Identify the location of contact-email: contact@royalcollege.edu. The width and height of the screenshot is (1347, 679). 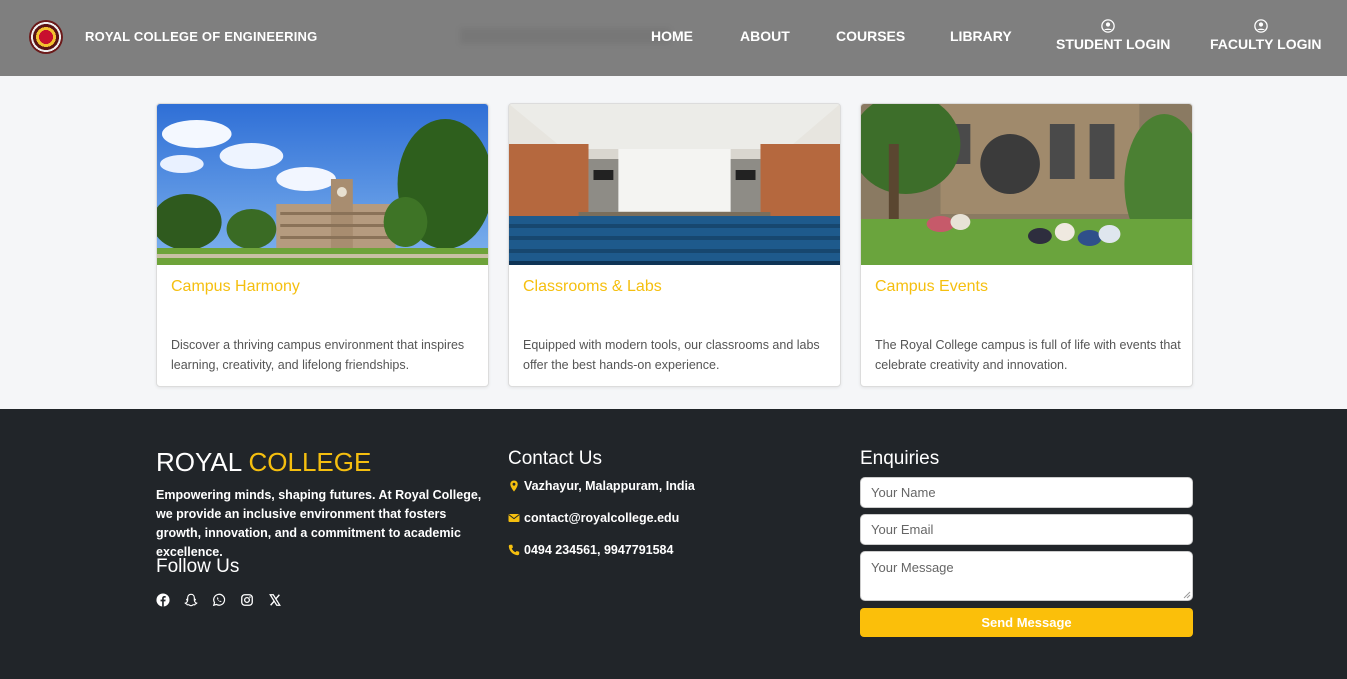
(593, 518).